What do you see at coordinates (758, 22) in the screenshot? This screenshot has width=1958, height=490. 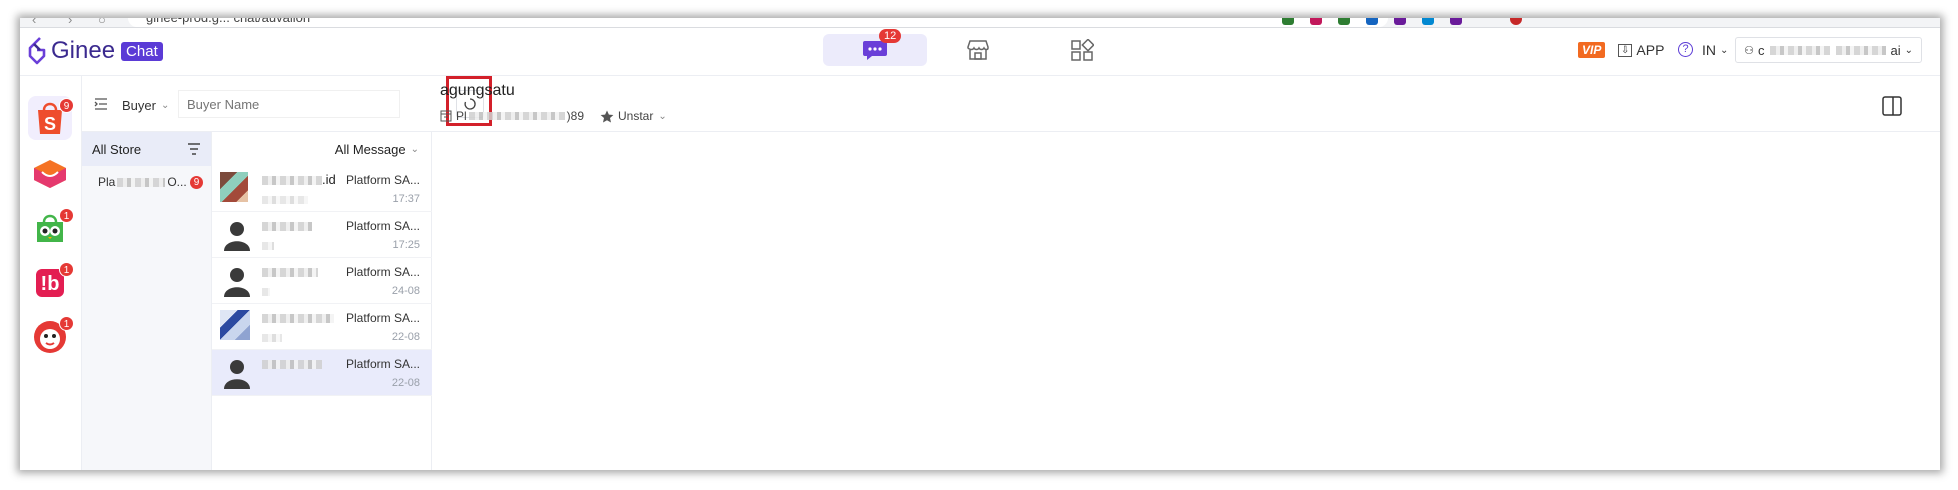 I see `address-bar: ginee-prod.g... chat/auvalion` at bounding box center [758, 22].